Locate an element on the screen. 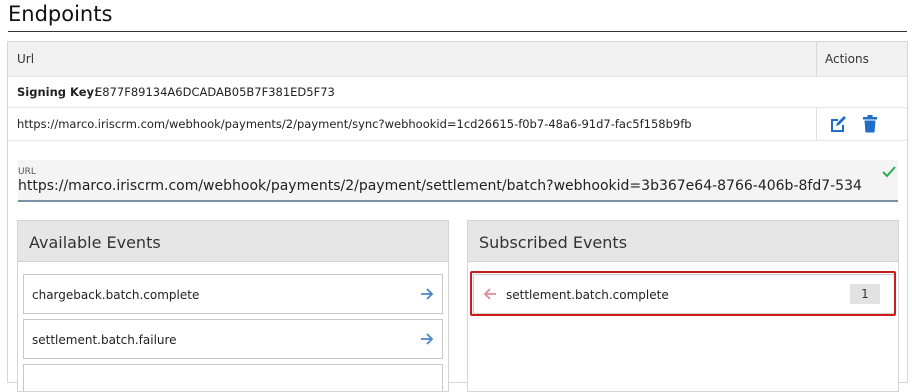 This screenshot has height=392, width=912. check-icon is located at coordinates (889, 172).